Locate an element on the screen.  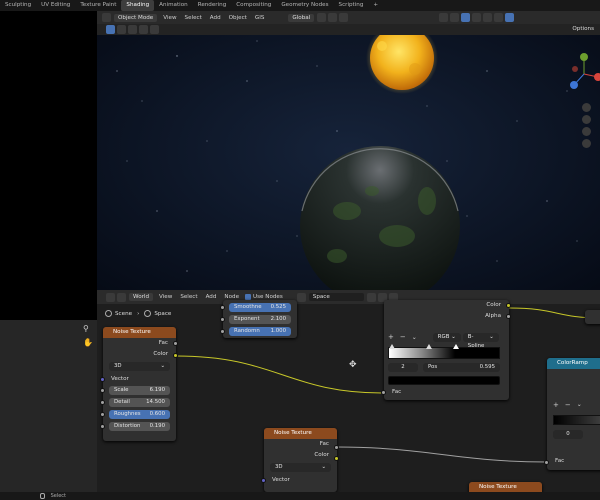
ramp-menu-chevron-icon-2: ⌄ is located at coordinates (579, 405).